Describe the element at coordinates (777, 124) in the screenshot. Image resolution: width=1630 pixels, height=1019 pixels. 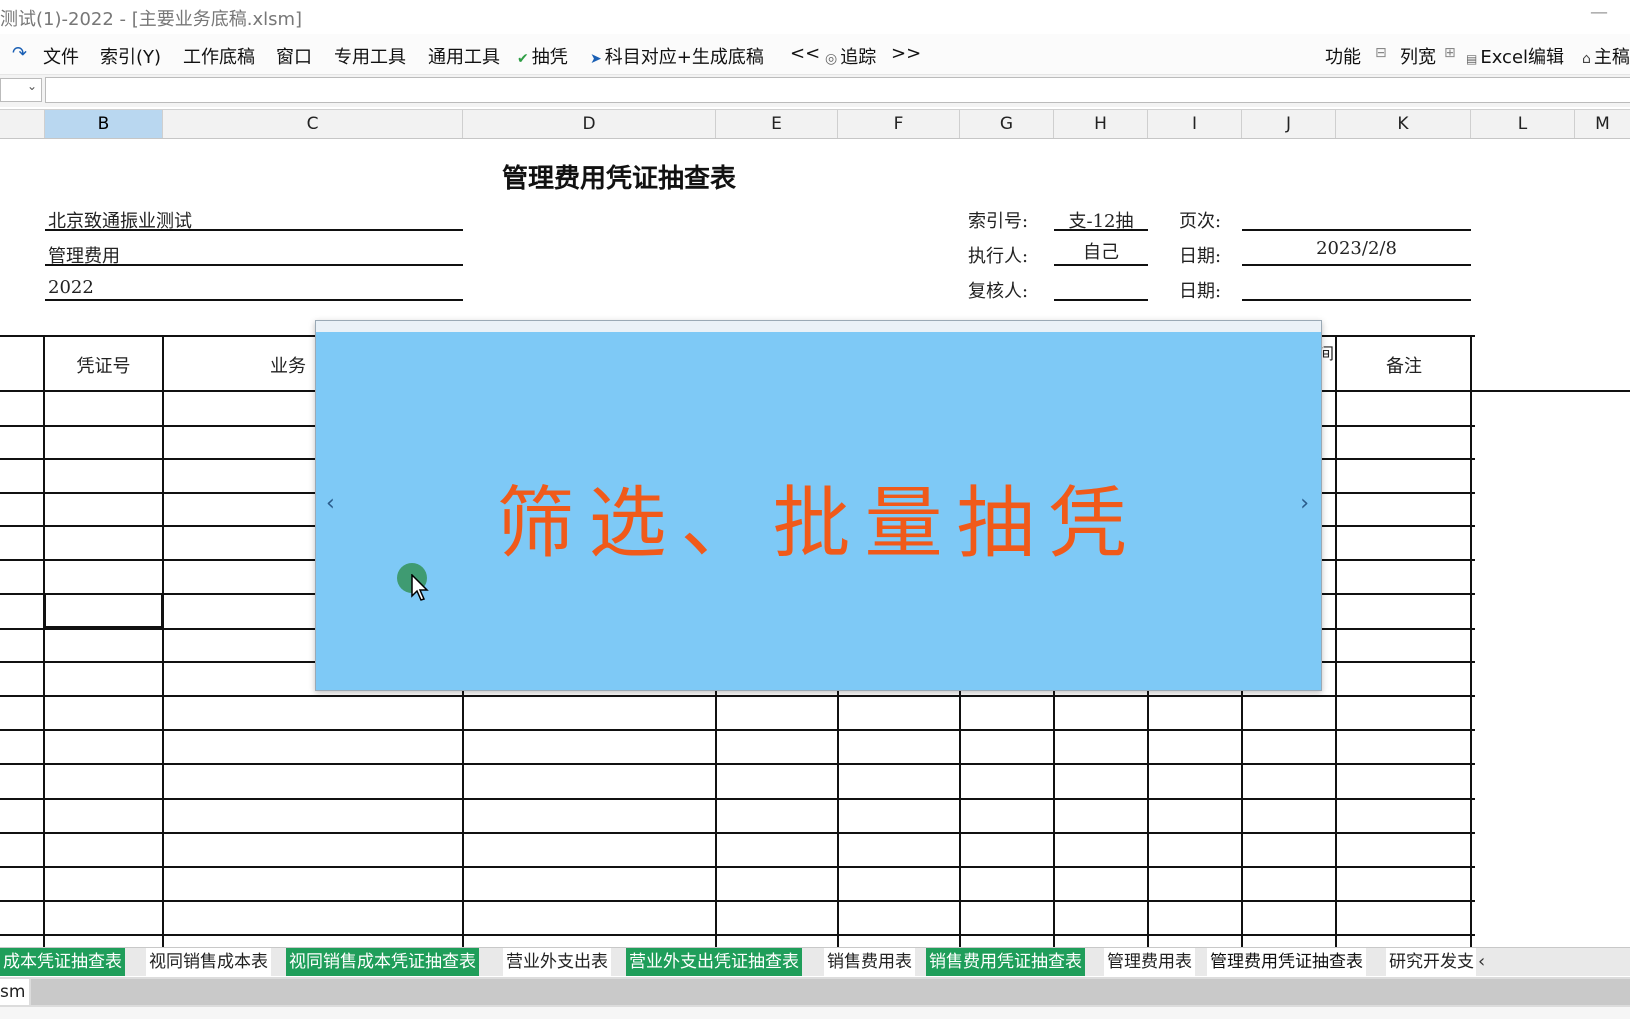
I see `column-header-e: E` at that location.